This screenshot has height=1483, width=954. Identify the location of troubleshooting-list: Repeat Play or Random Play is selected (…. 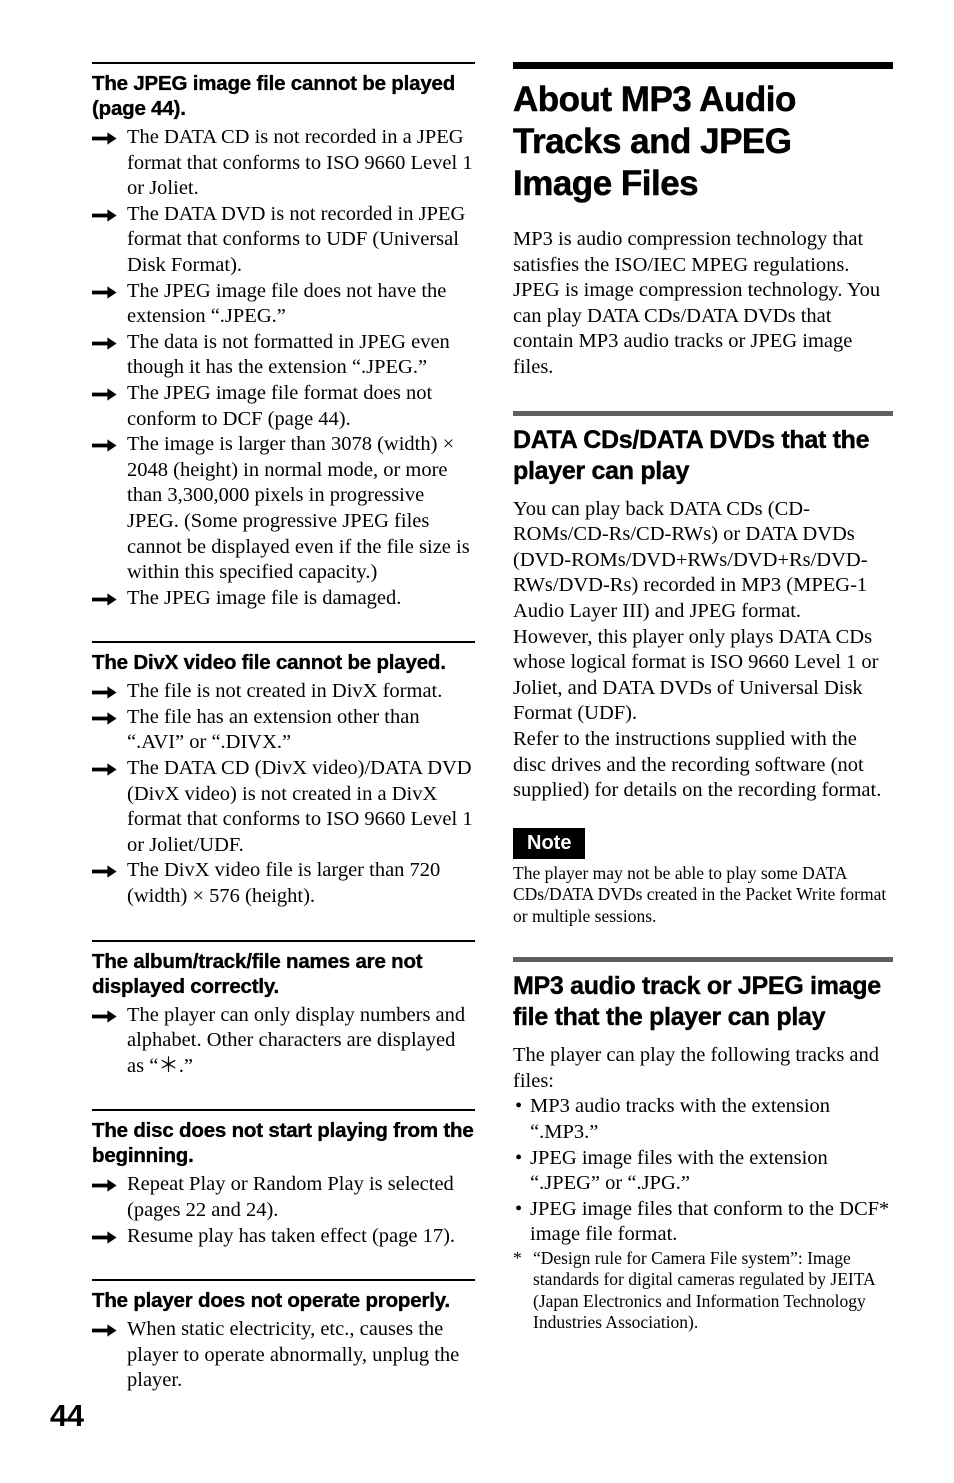
(283, 1210).